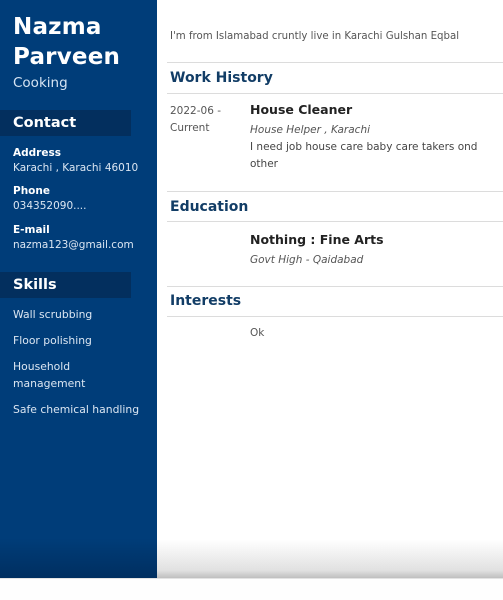  I want to click on job-employer: House Helper , Karachi, so click(310, 130).